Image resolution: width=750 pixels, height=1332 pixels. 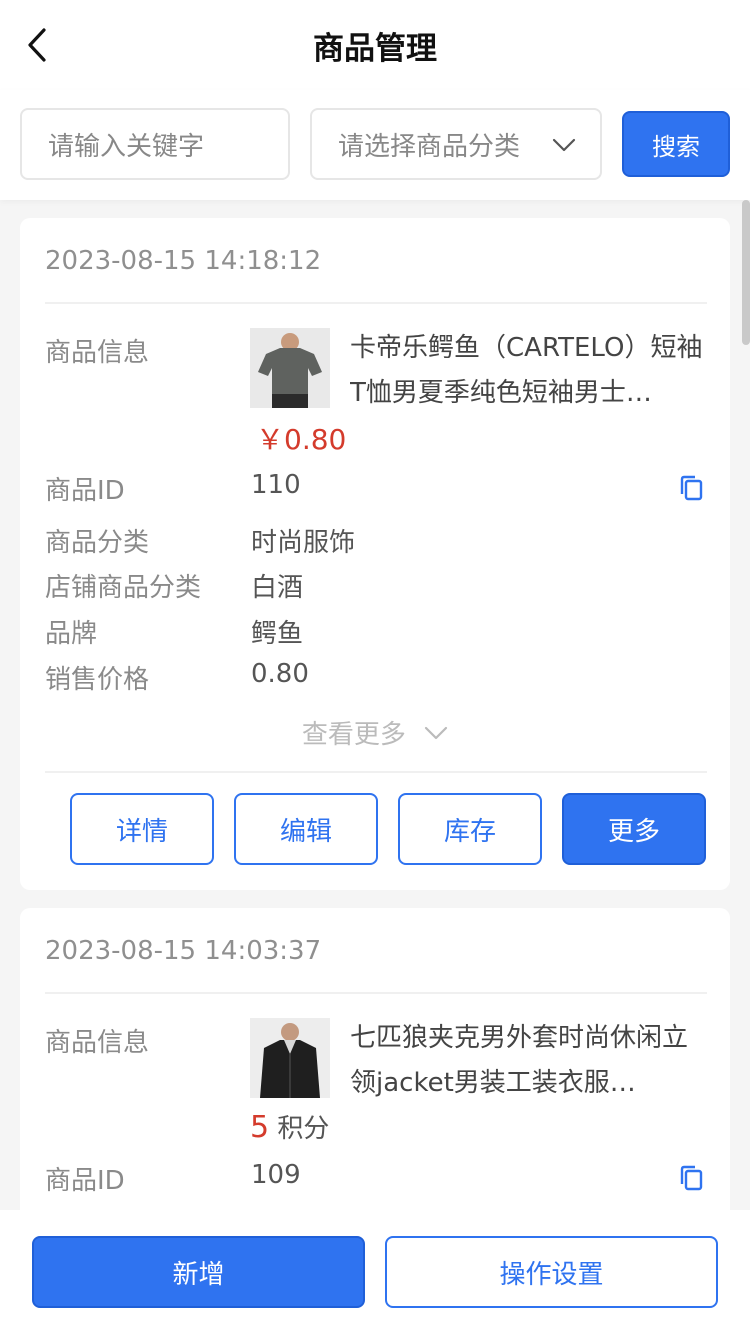 I want to click on category-placeholder: 请选择商品分类, so click(x=429, y=146).